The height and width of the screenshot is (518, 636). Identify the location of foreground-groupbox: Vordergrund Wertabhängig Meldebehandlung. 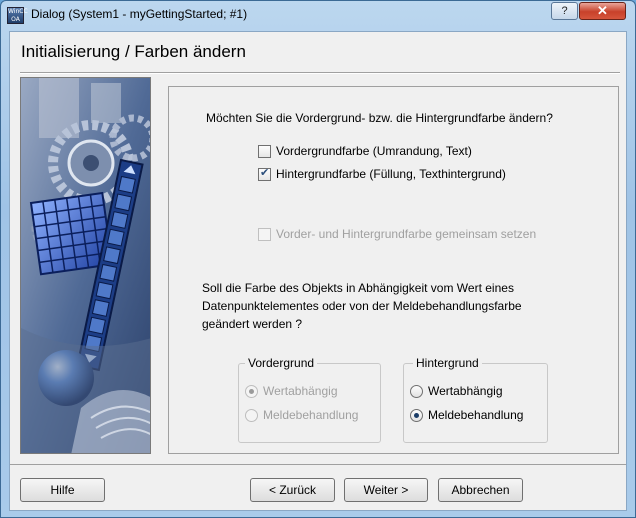
(309, 399).